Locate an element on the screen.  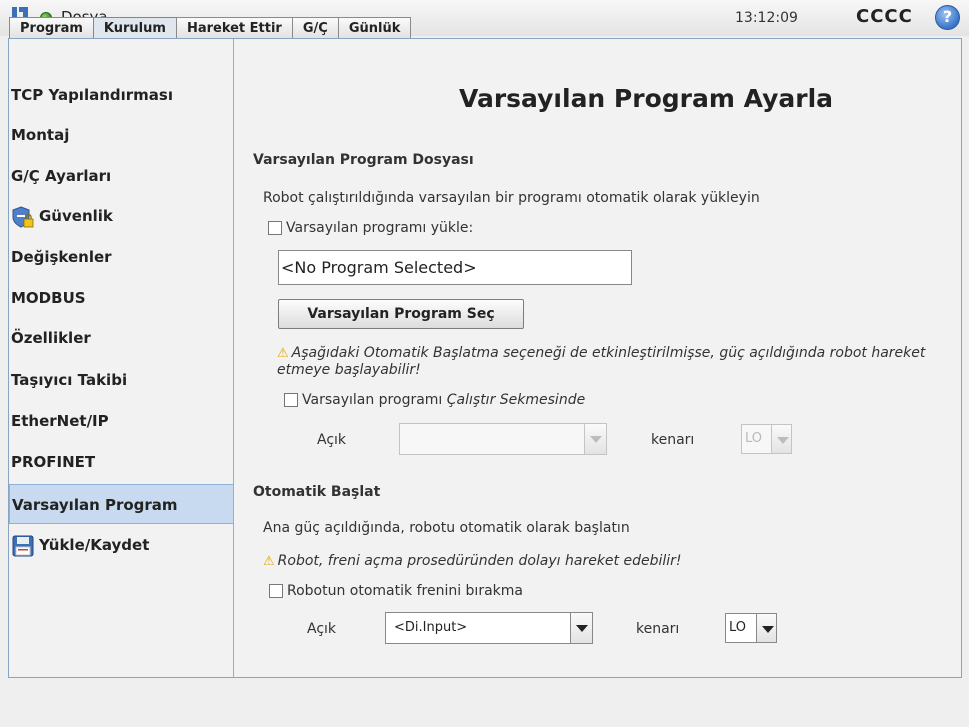
load-default-checkbox is located at coordinates (275, 228).